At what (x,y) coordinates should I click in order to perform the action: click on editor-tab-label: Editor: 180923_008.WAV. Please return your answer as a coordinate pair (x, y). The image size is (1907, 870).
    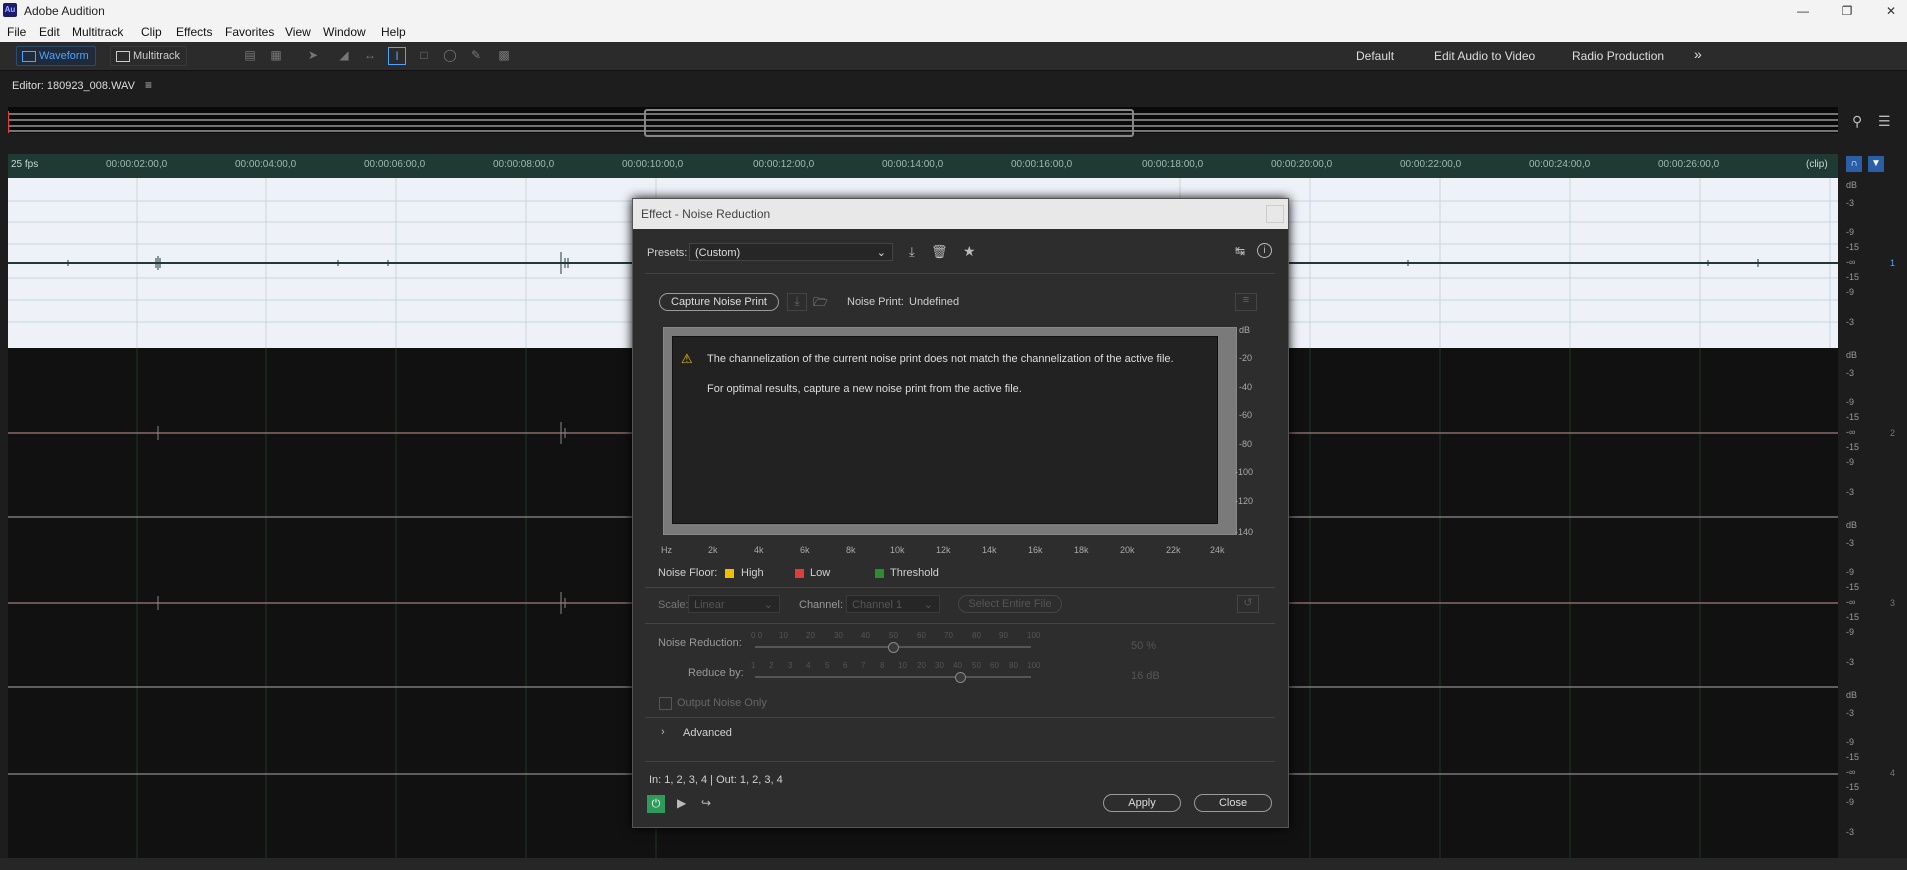
    Looking at the image, I should click on (73, 86).